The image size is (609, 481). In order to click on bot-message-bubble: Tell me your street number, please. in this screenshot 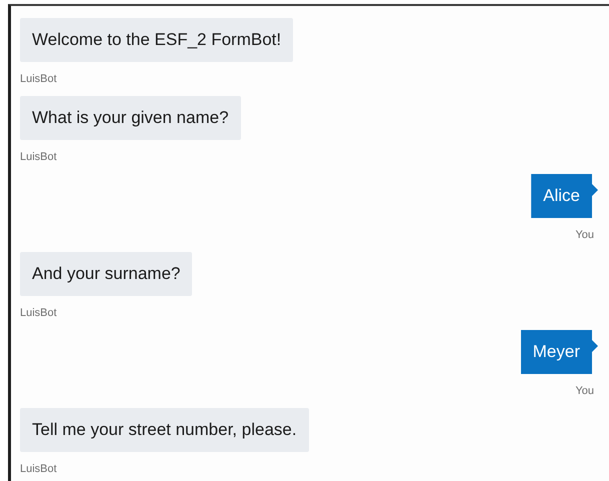, I will do `click(164, 430)`.